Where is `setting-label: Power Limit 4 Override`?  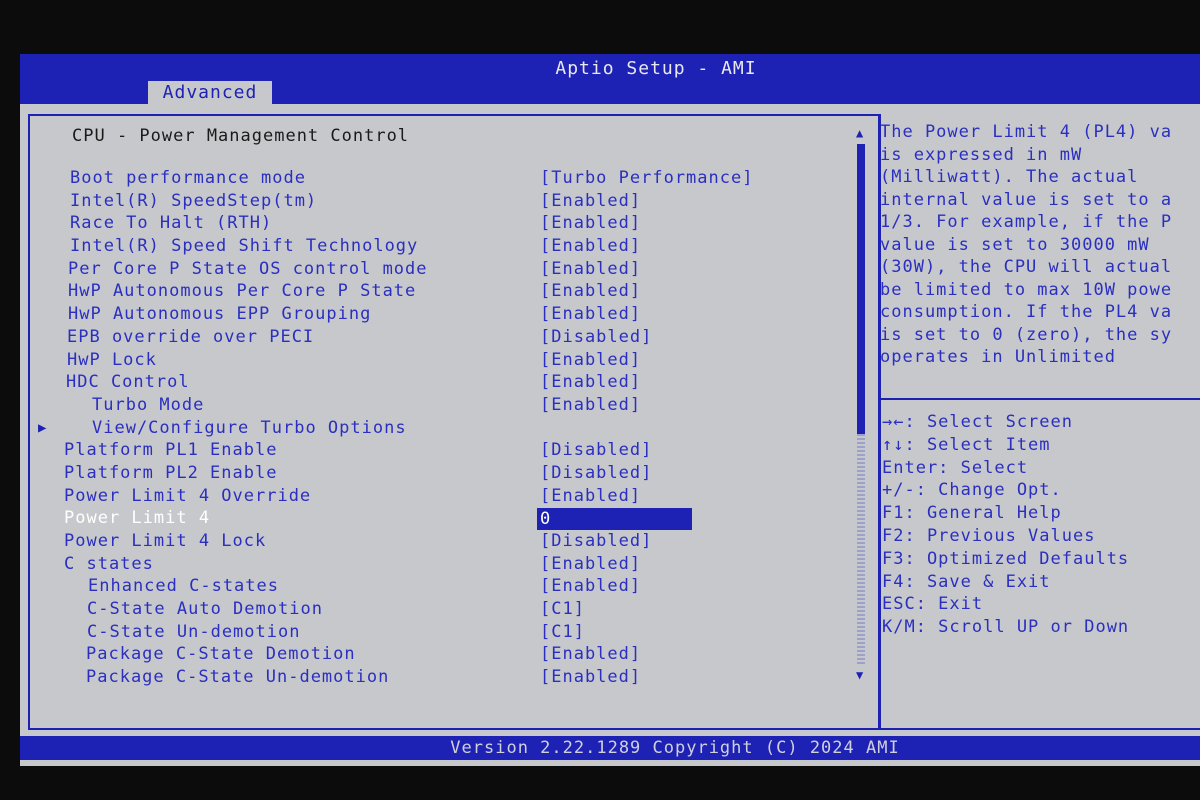
setting-label: Power Limit 4 Override is located at coordinates (188, 495).